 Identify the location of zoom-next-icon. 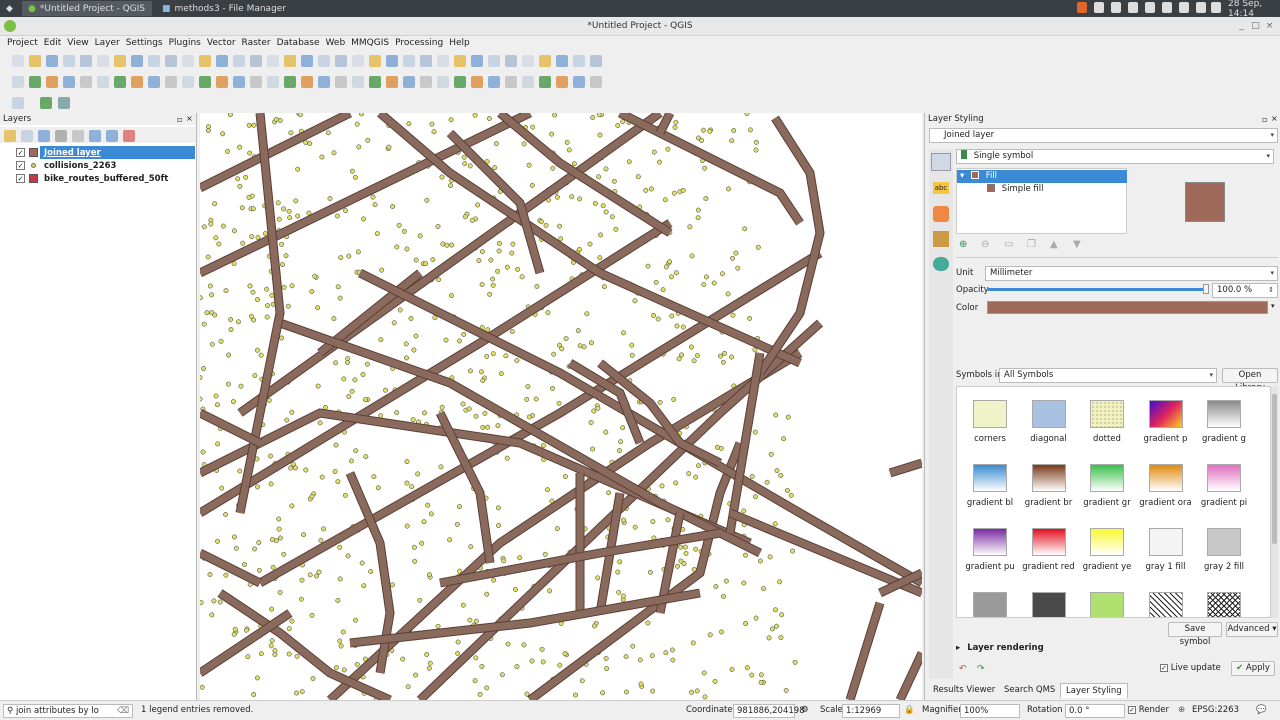
(256, 61).